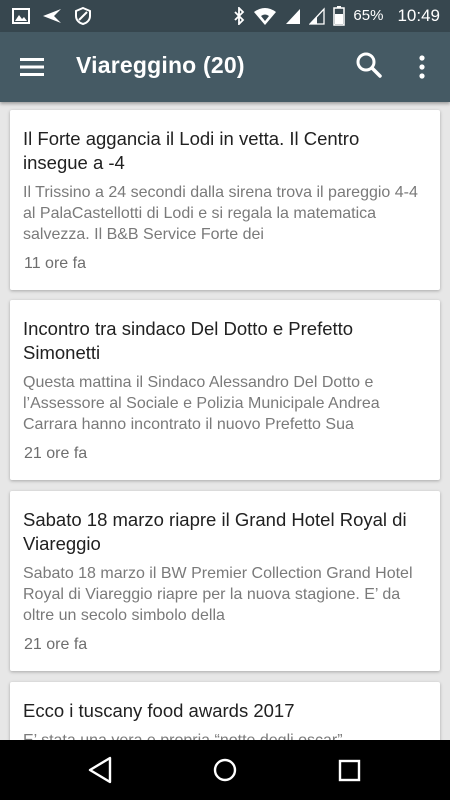 This screenshot has height=800, width=450. What do you see at coordinates (83, 16) in the screenshot?
I see `do-not-disturb-icon` at bounding box center [83, 16].